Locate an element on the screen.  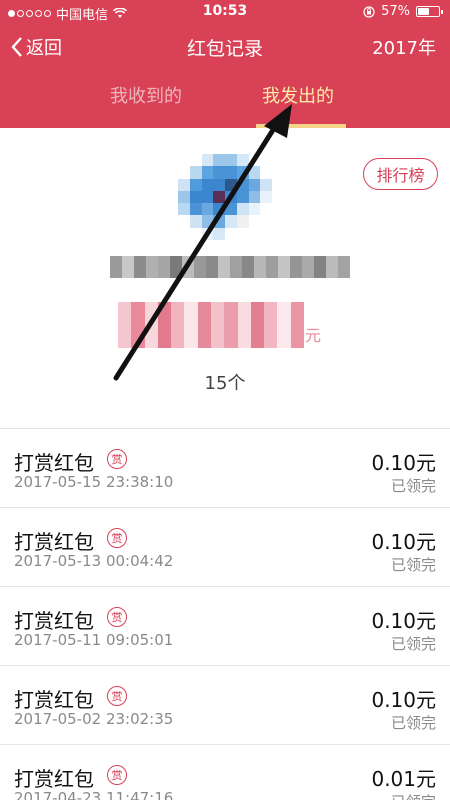
list-item: 打赏红包 赏 2017-05-11 09:05:01 0.10元 已领完 is located at coordinates (225, 626).